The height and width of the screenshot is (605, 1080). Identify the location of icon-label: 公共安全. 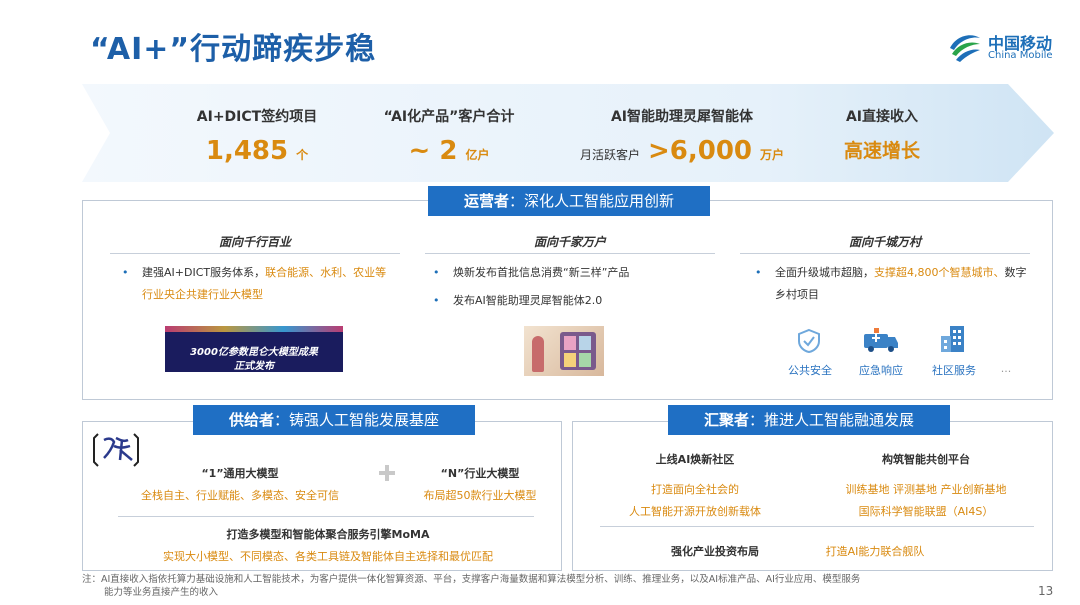
(810, 370).